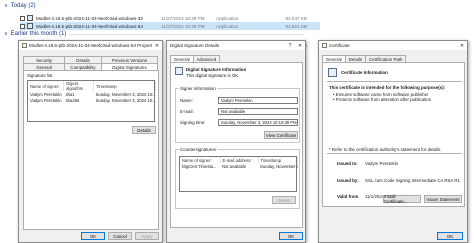 The width and height of the screenshot is (474, 243). I want to click on group-caption: Countersignatures, so click(198, 149).